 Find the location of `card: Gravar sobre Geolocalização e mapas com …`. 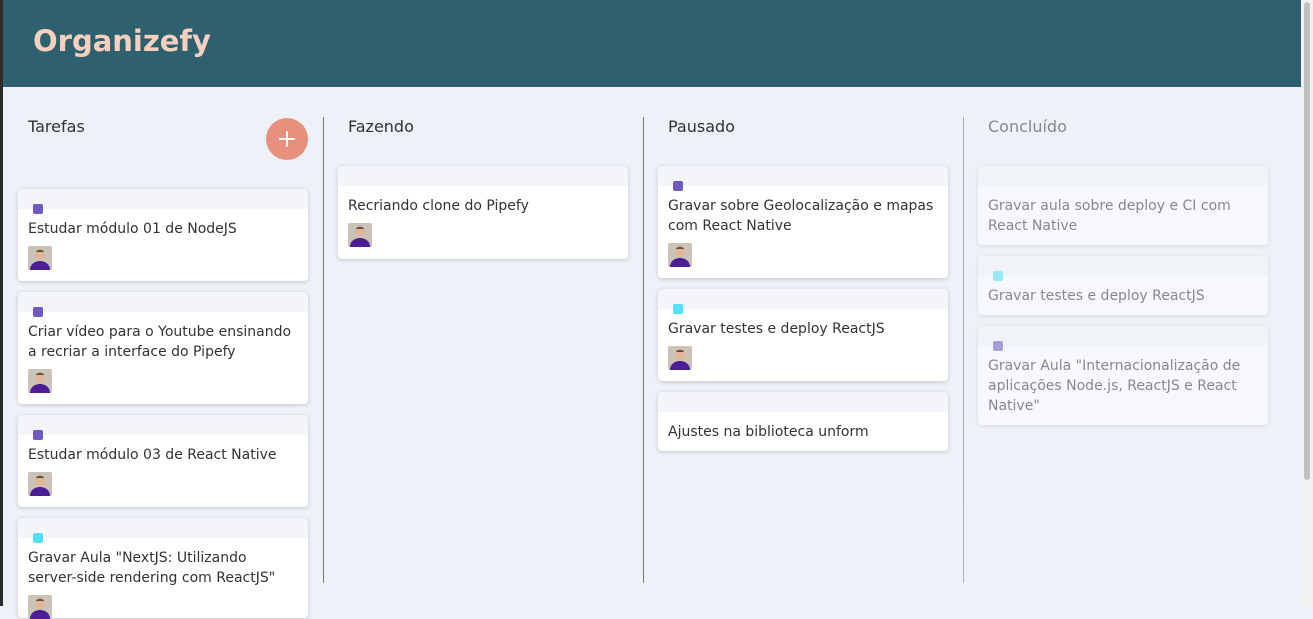

card: Gravar sobre Geolocalização e mapas com … is located at coordinates (803, 222).